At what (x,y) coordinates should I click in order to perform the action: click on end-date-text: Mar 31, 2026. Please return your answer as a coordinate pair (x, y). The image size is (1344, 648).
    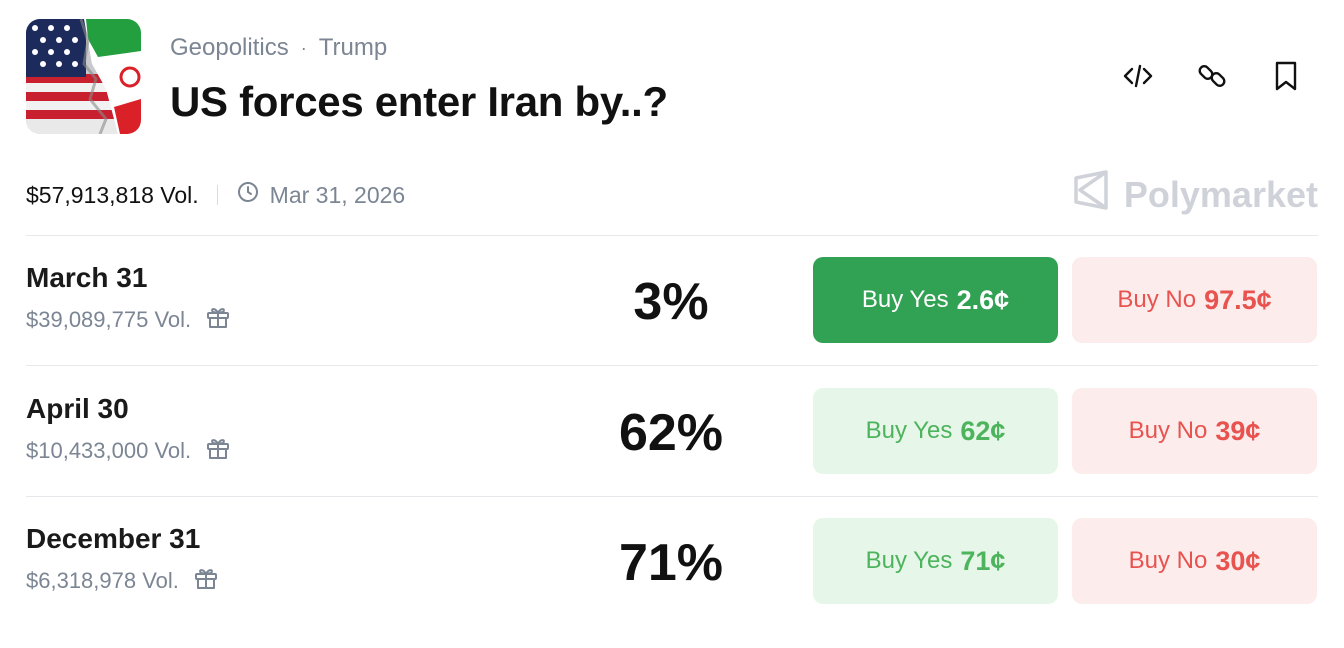
    Looking at the image, I should click on (337, 194).